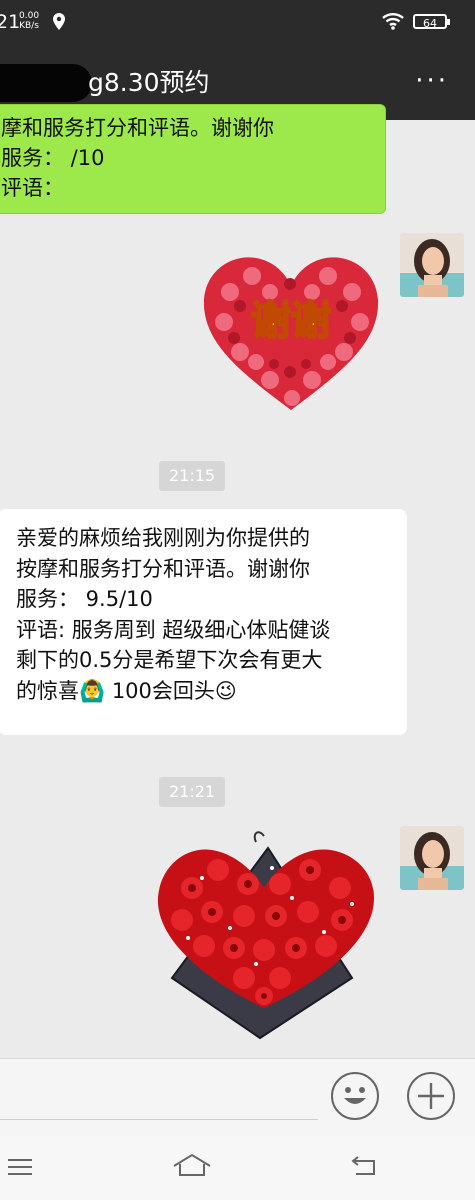 Image resolution: width=475 pixels, height=1200 pixels. I want to click on message-line: 摩和服务打分和评语。谢谢你, so click(137, 128).